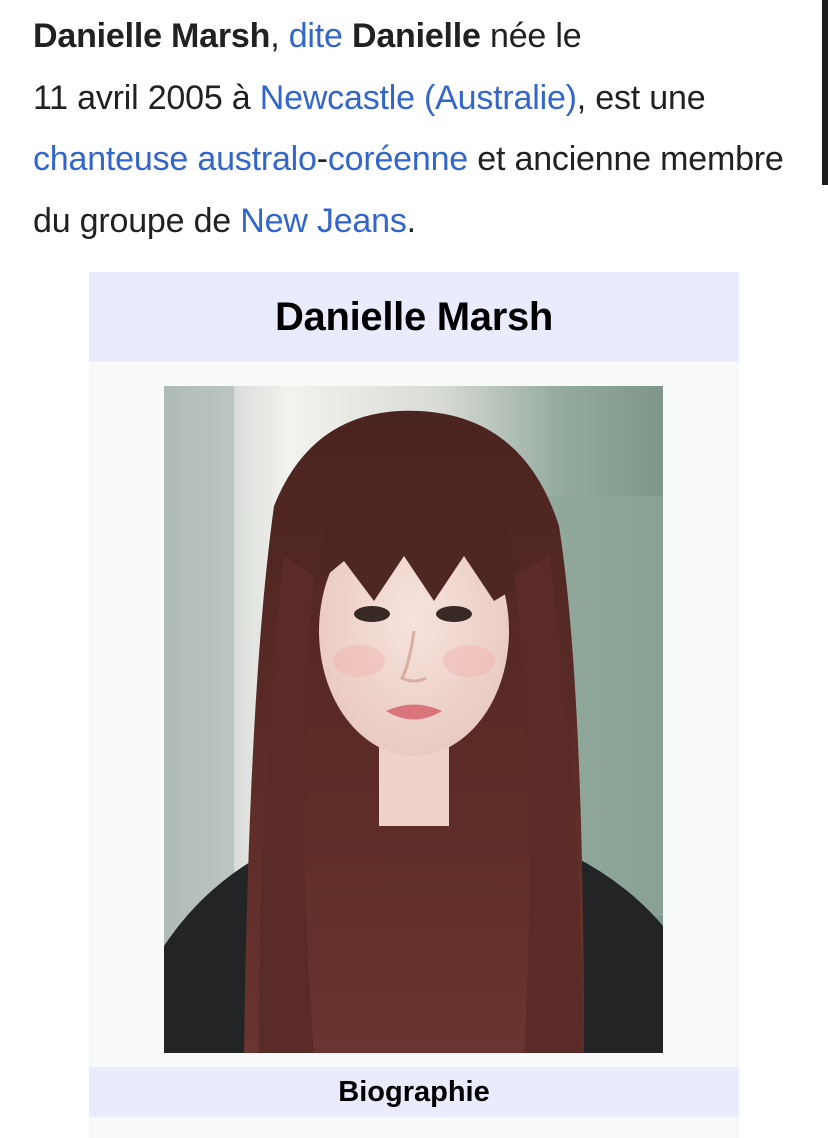  What do you see at coordinates (414, 1092) in the screenshot?
I see `section-header-biographie: Biographie` at bounding box center [414, 1092].